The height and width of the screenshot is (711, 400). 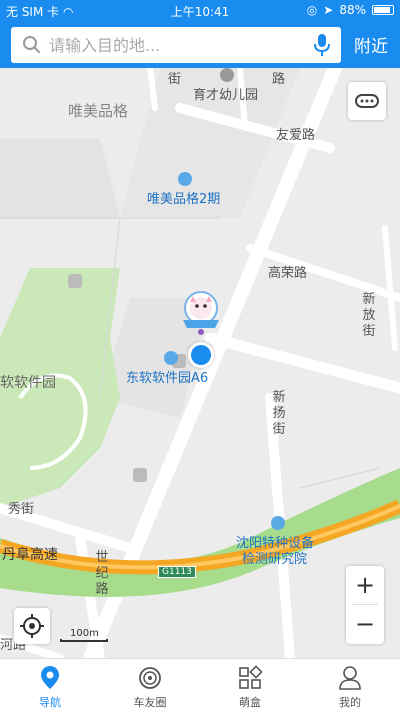 What do you see at coordinates (250, 677) in the screenshot?
I see `cute-box-icon` at bounding box center [250, 677].